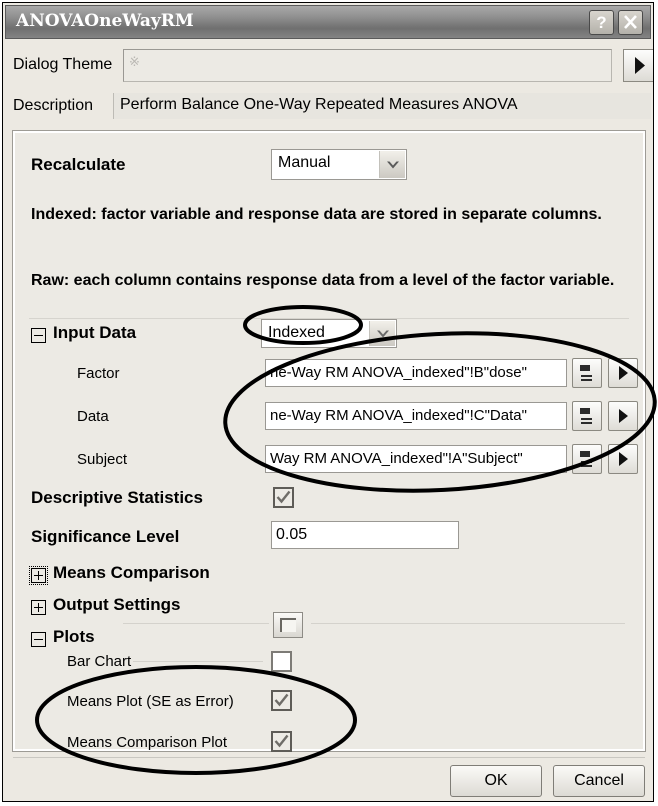 The height and width of the screenshot is (806, 658). I want to click on recalculate-dropdown: Manual, so click(339, 164).